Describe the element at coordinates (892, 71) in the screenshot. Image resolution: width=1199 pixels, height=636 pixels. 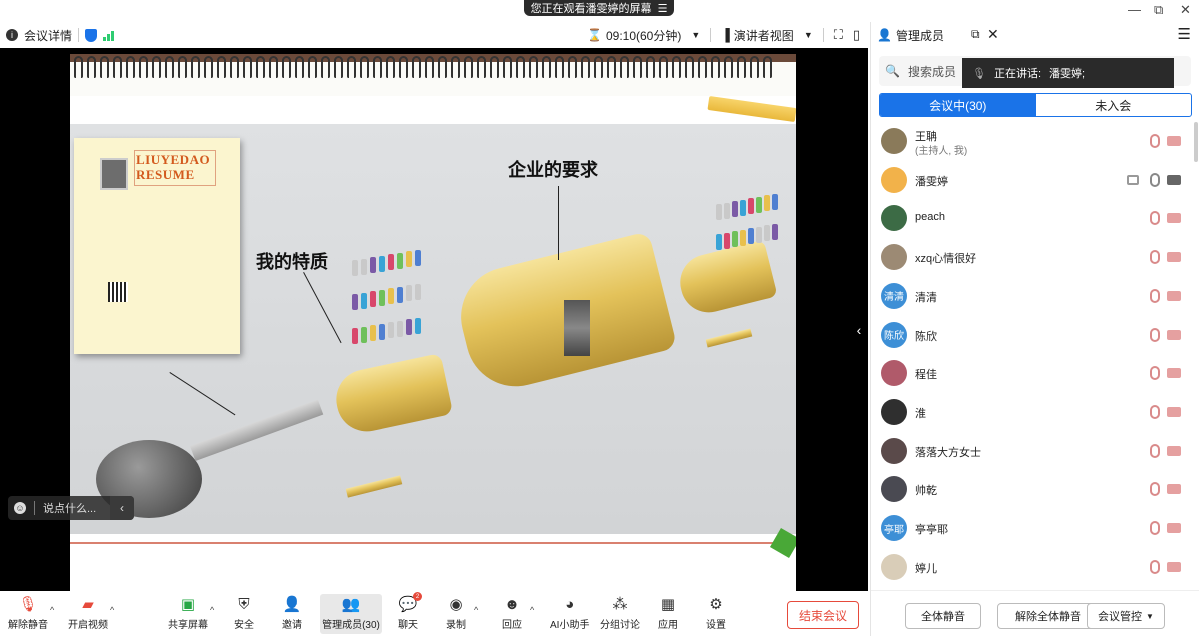
I see `search-icon: 🔍` at that location.